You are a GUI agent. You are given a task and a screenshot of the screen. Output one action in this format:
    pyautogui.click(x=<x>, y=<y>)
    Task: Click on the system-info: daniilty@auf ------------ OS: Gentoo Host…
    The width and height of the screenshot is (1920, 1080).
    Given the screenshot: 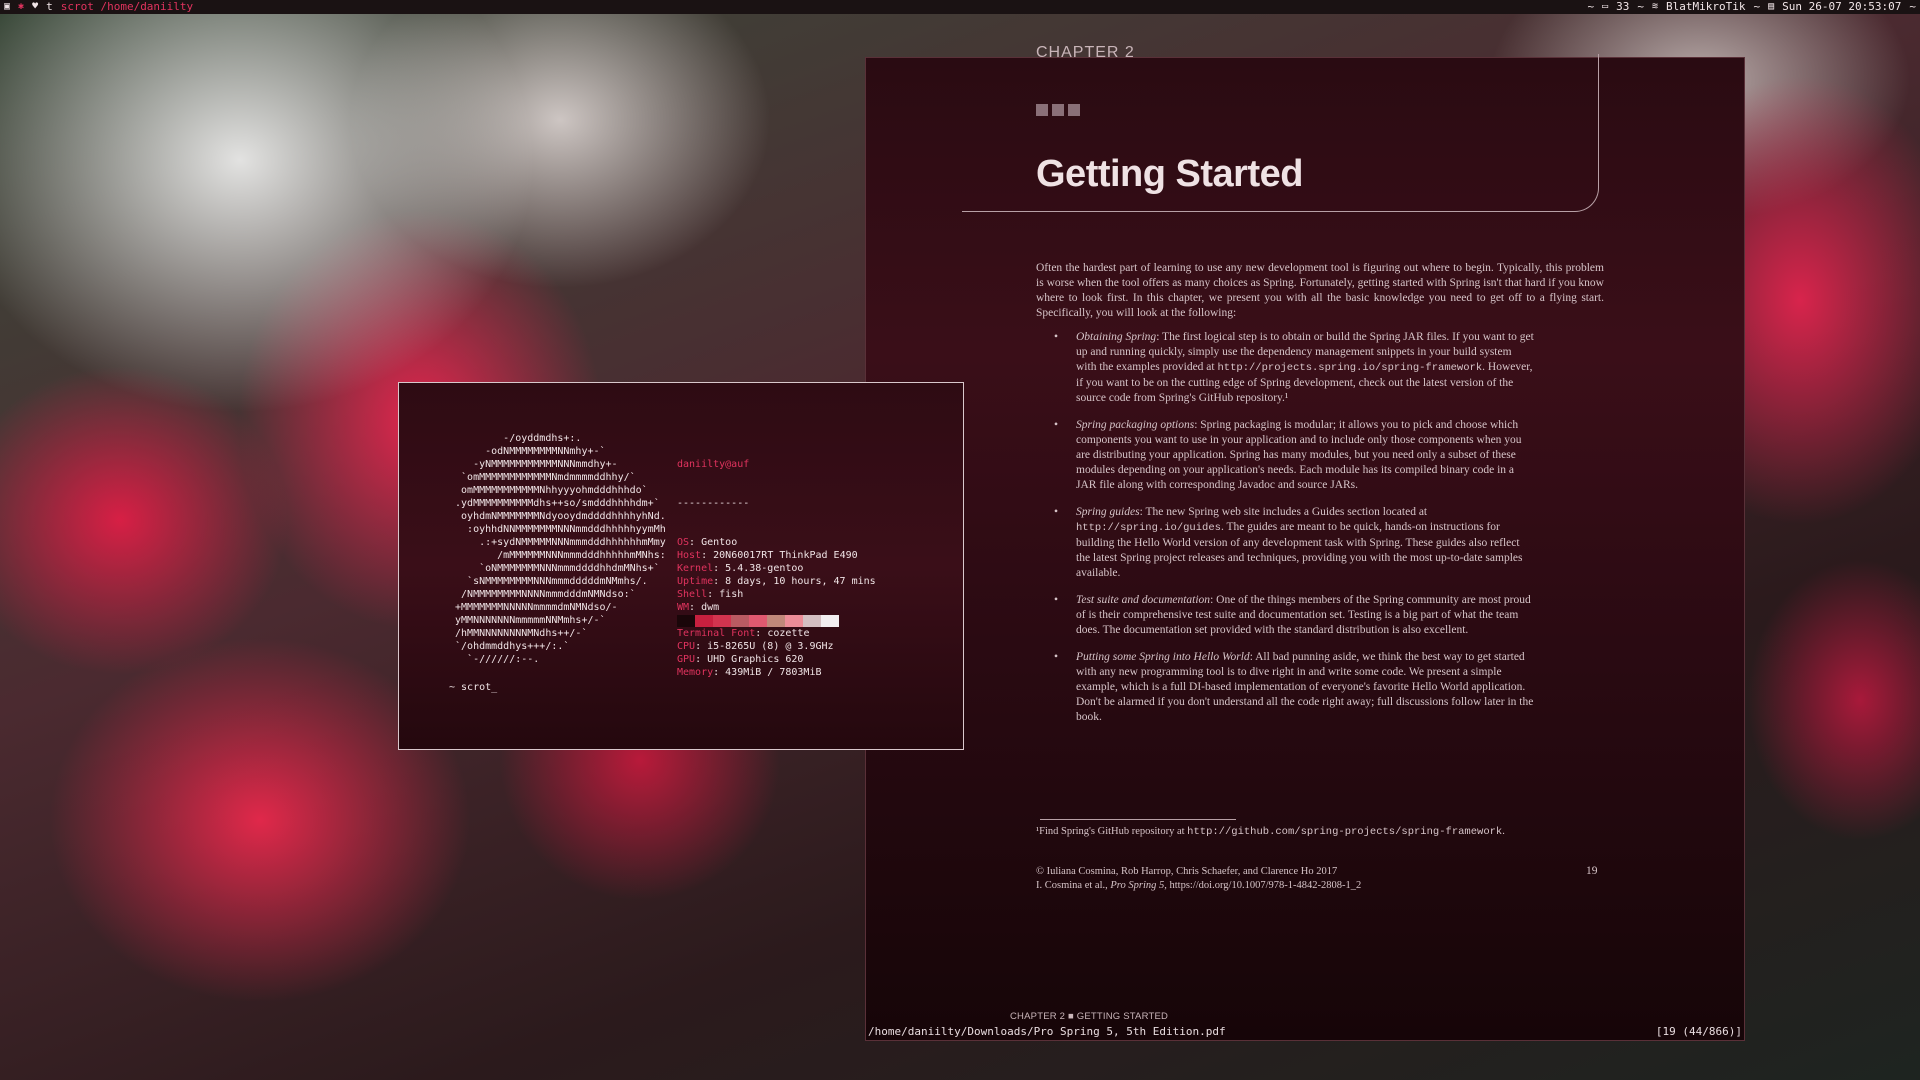 What is the action you would take?
    pyautogui.click(x=776, y=568)
    